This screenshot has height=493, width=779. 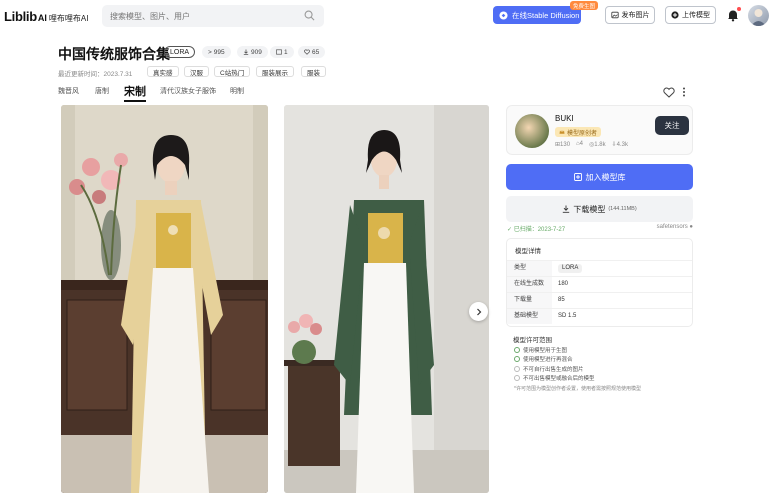 I want to click on download-model-button: 下载模型 (144.11MB), so click(x=599, y=209).